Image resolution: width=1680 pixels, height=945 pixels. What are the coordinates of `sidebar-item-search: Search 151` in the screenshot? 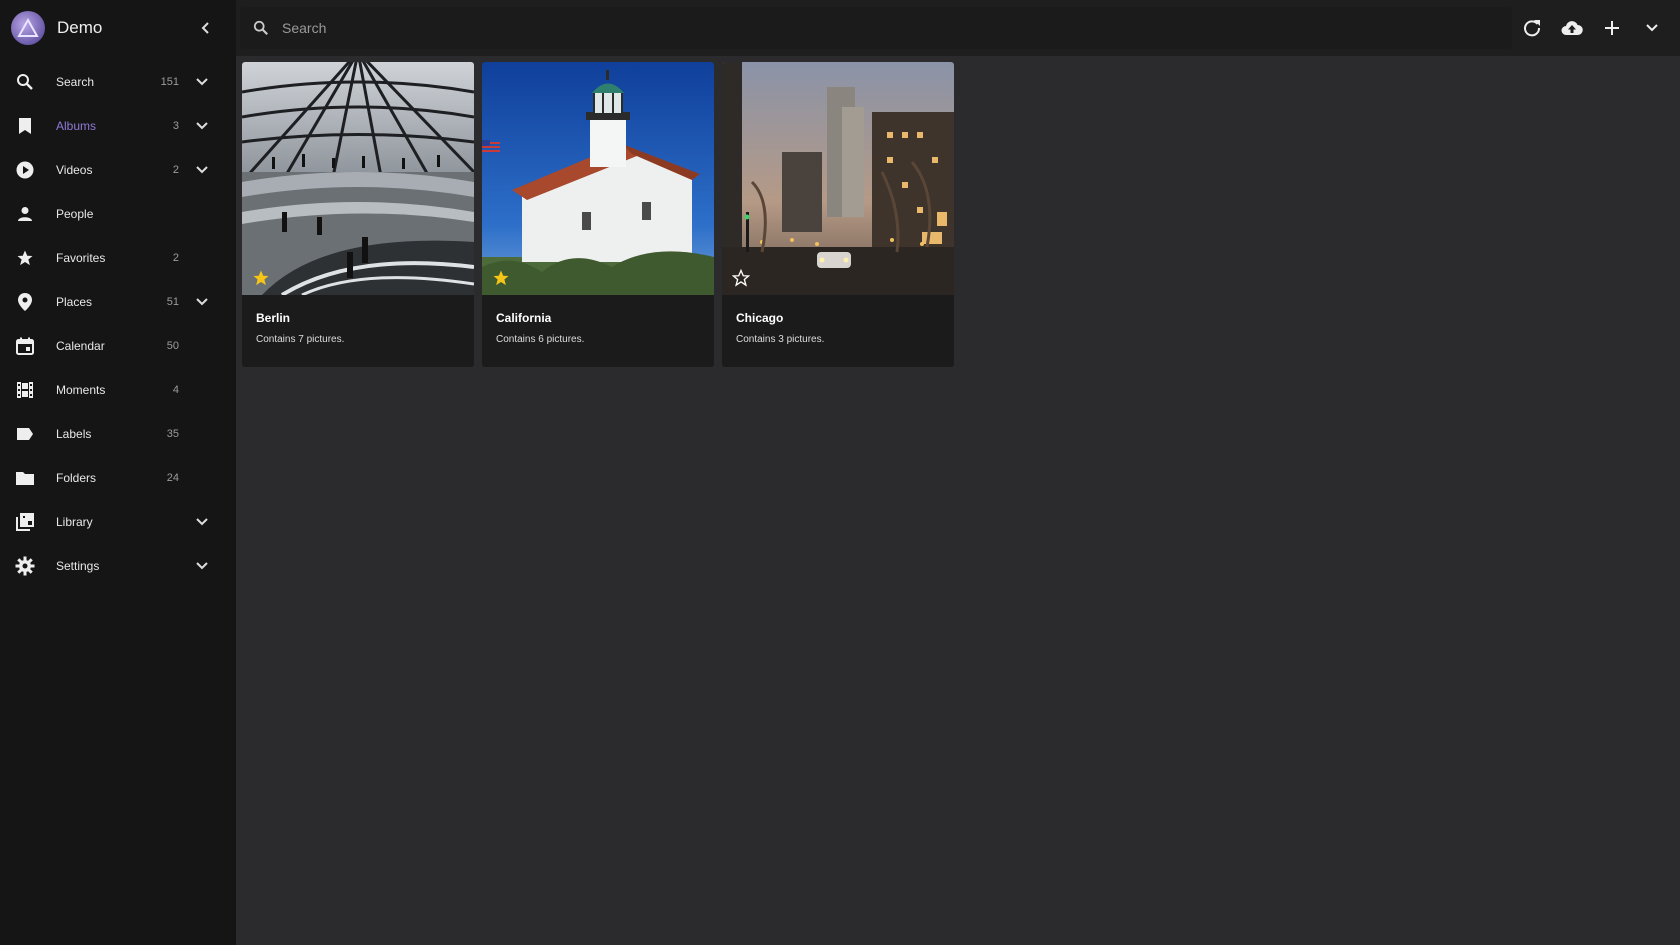 It's located at (118, 82).